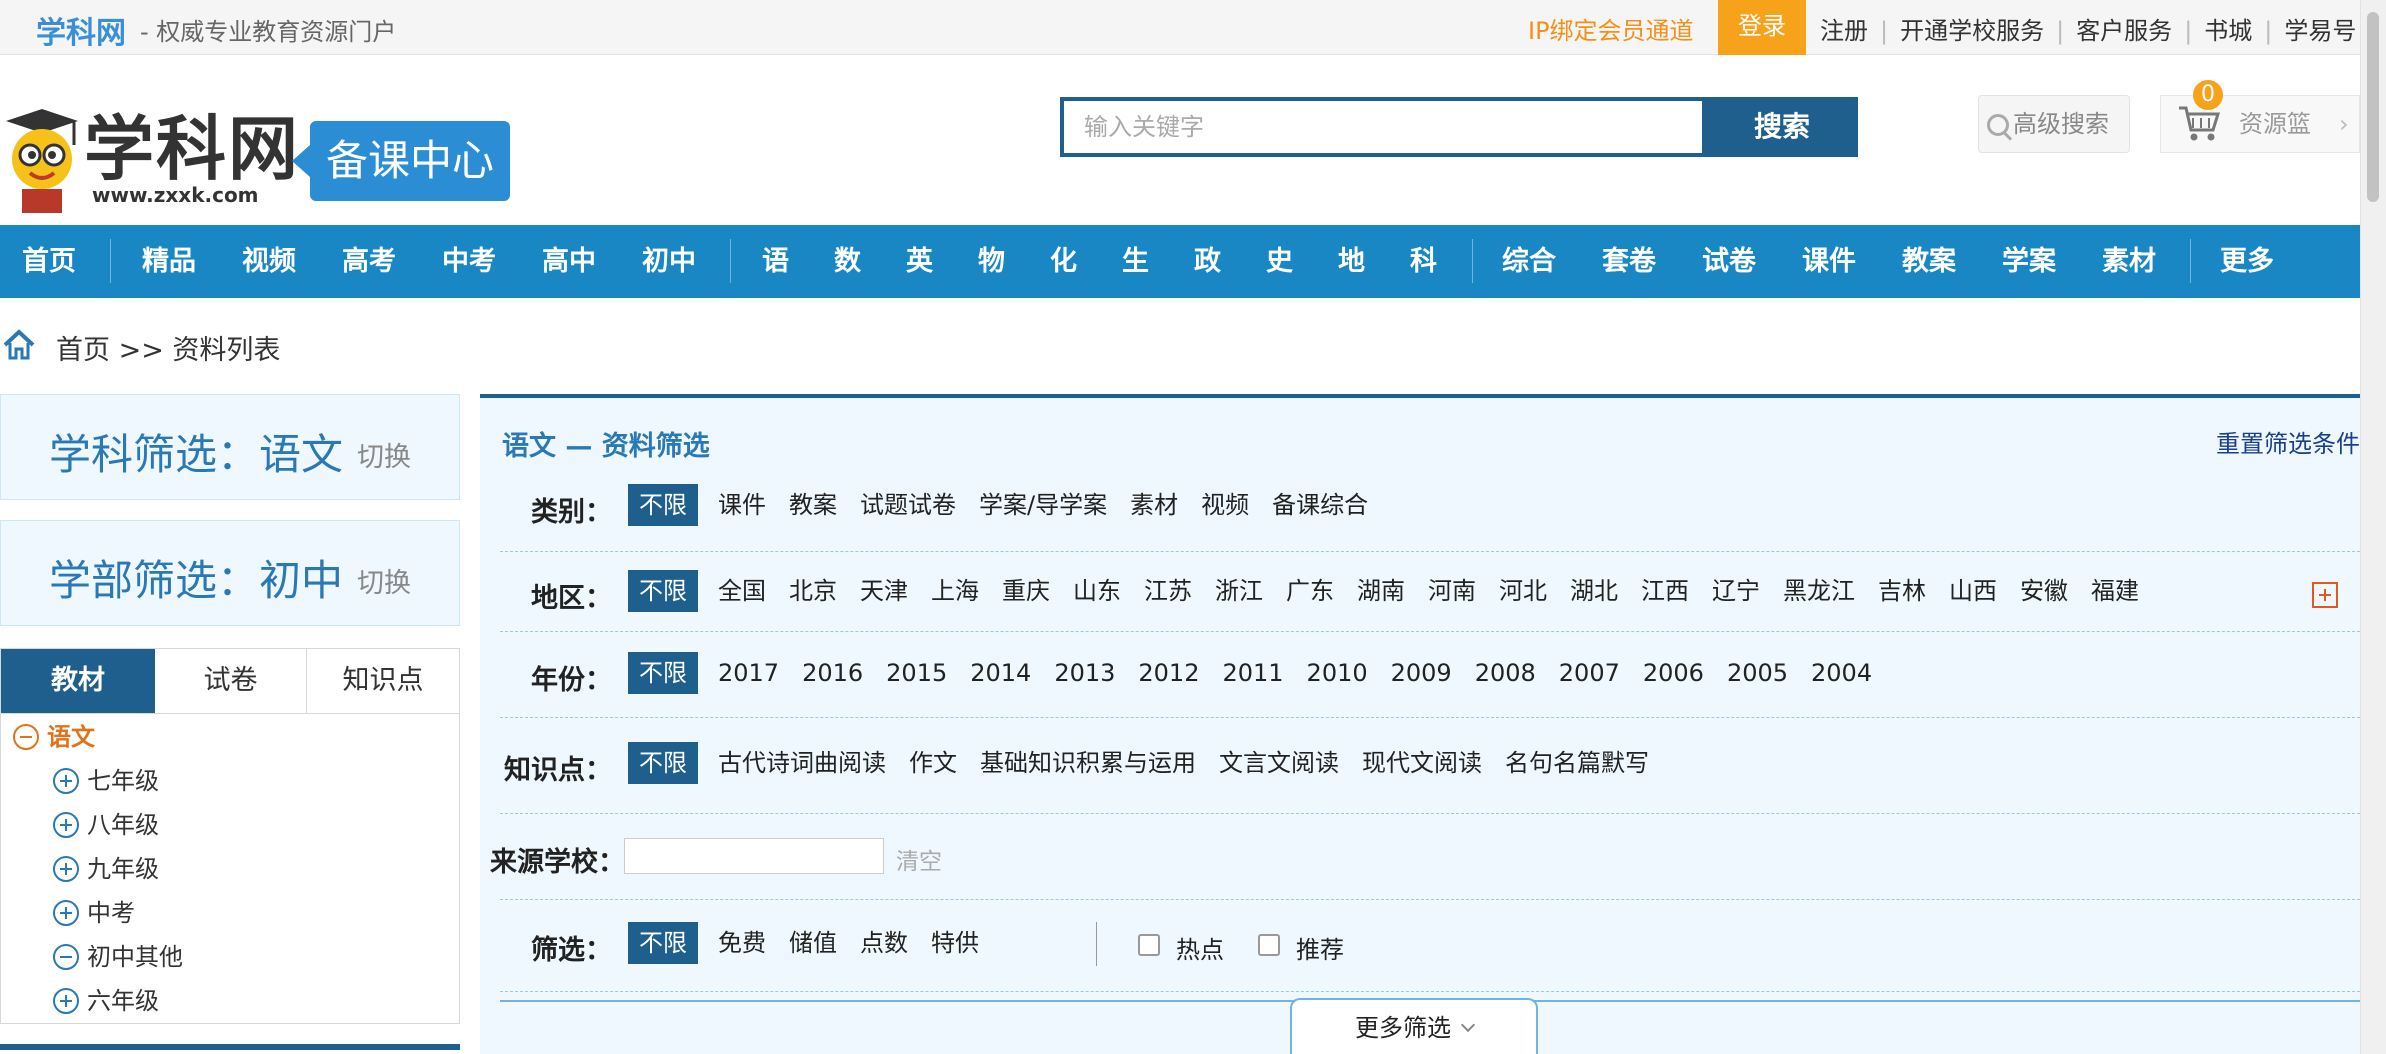 The width and height of the screenshot is (2386, 1054). Describe the element at coordinates (2115, 588) in the screenshot. I see `region-option: 福建` at that location.